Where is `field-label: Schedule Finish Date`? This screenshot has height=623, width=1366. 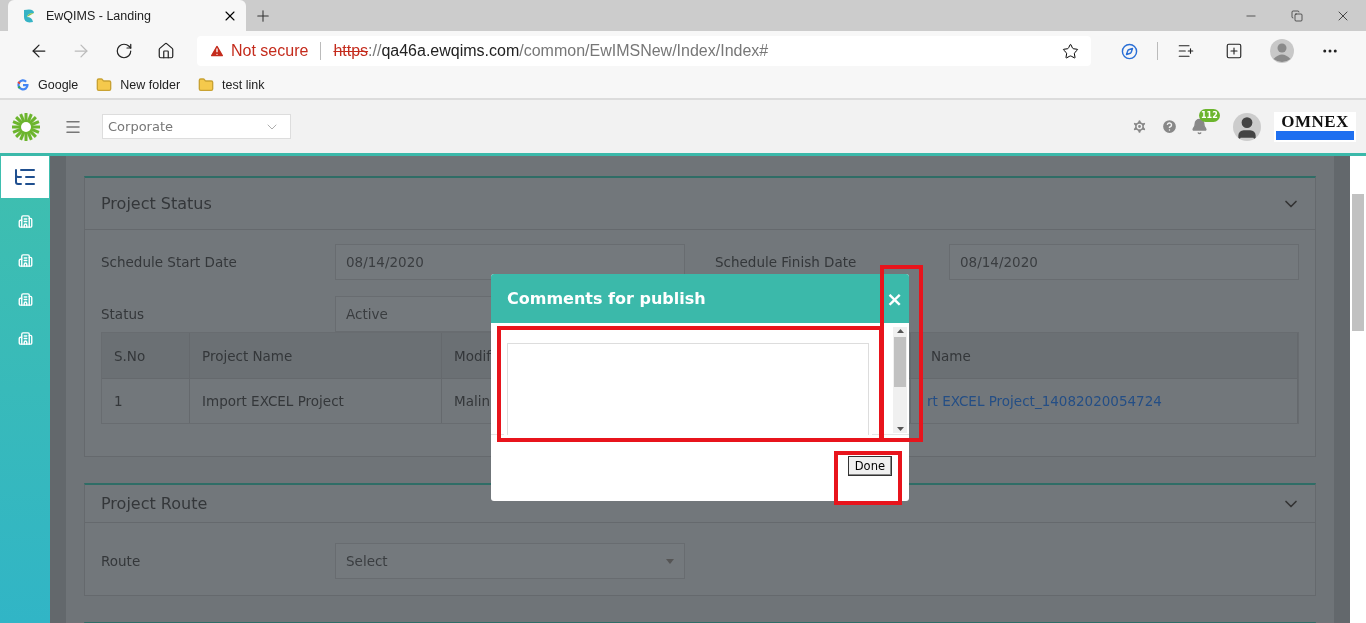
field-label: Schedule Finish Date is located at coordinates (786, 262).